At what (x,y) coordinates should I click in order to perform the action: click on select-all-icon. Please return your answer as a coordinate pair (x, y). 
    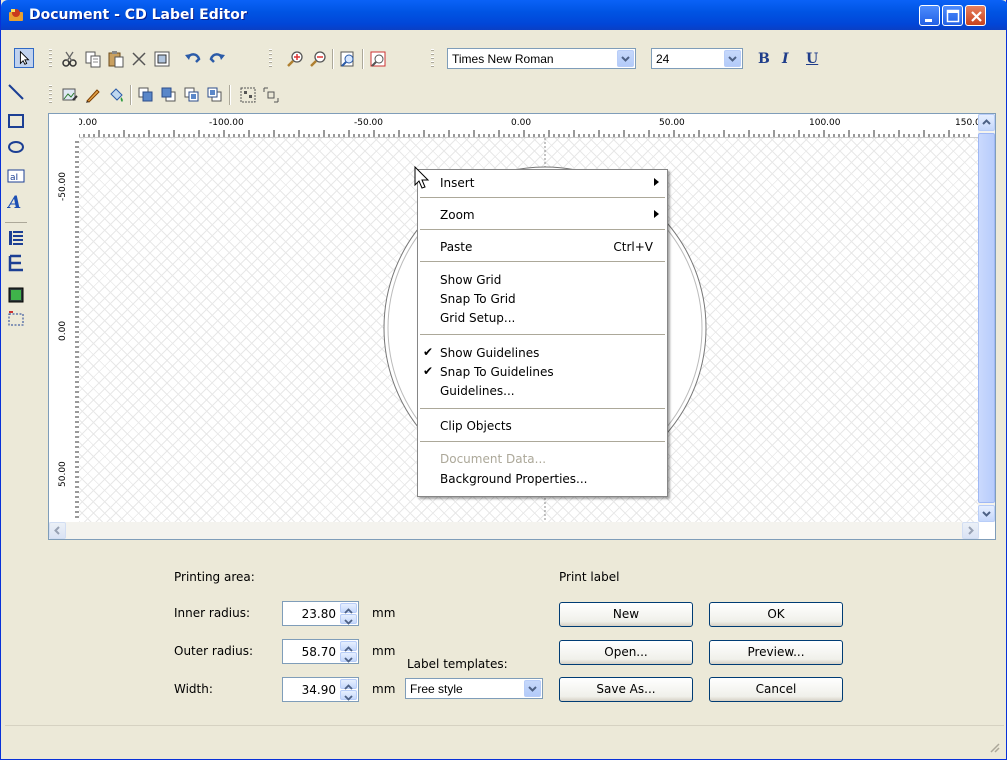
    Looking at the image, I should click on (162, 59).